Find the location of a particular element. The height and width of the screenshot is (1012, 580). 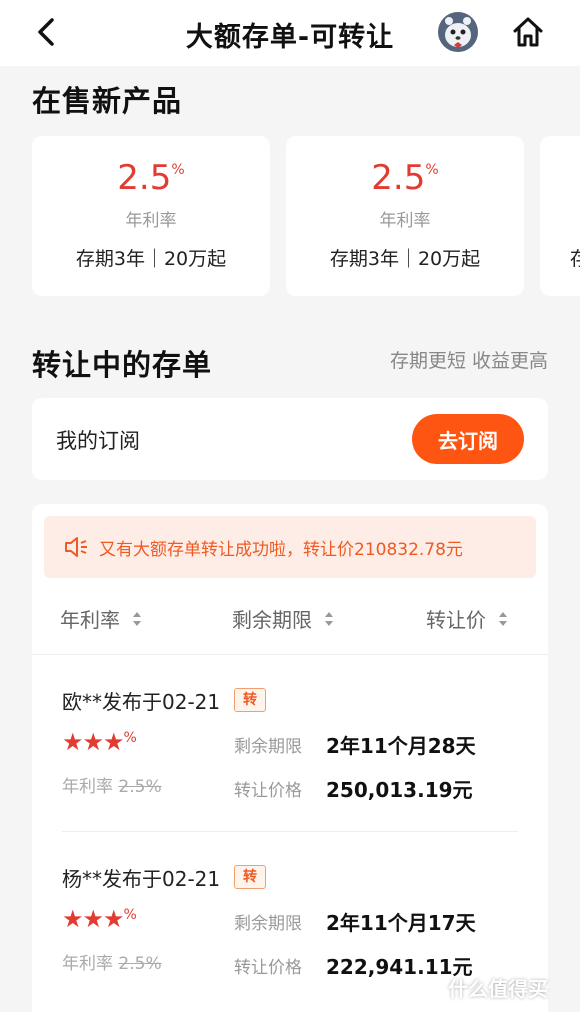

section-title-transfer: 转让中的存单 is located at coordinates (122, 365).